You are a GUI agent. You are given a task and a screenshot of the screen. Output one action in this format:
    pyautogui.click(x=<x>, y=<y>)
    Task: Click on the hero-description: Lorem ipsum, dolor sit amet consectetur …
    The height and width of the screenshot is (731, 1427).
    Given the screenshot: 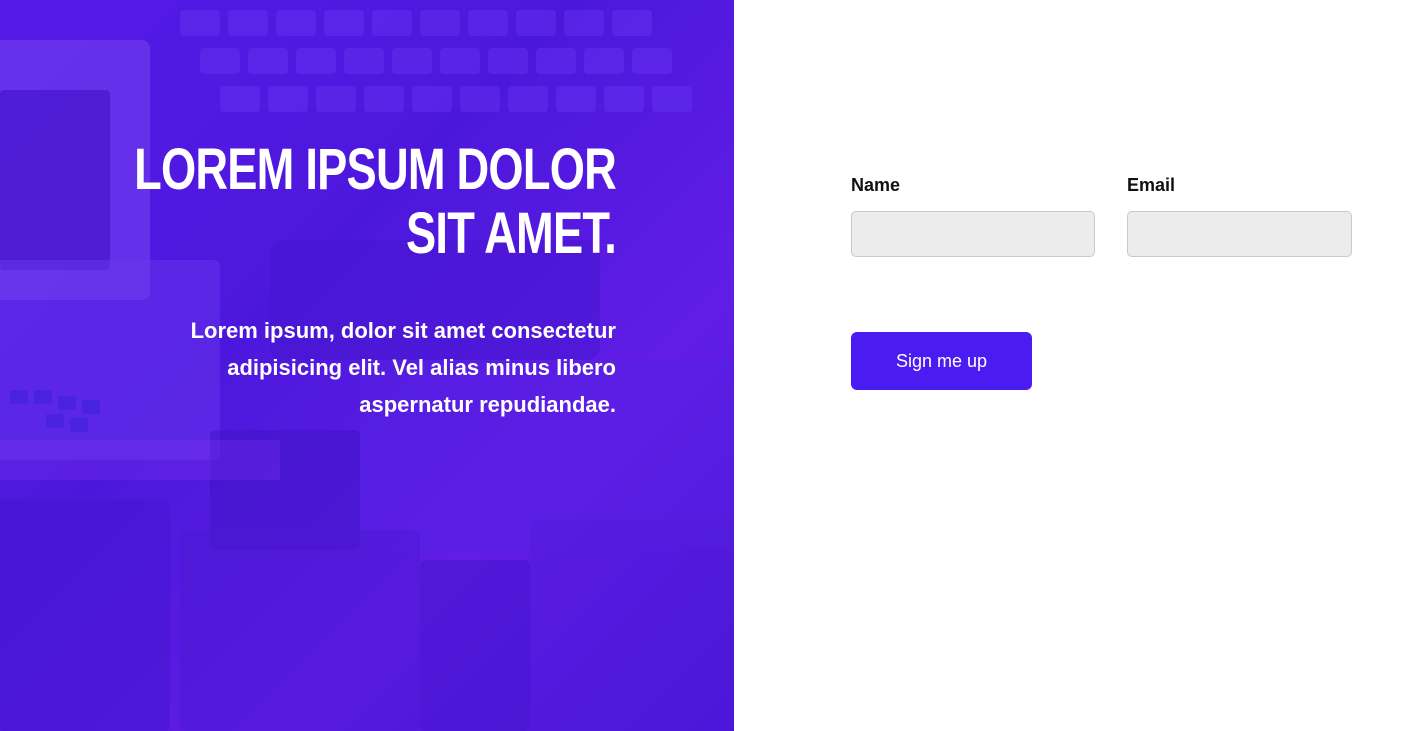 What is the action you would take?
    pyautogui.click(x=403, y=367)
    